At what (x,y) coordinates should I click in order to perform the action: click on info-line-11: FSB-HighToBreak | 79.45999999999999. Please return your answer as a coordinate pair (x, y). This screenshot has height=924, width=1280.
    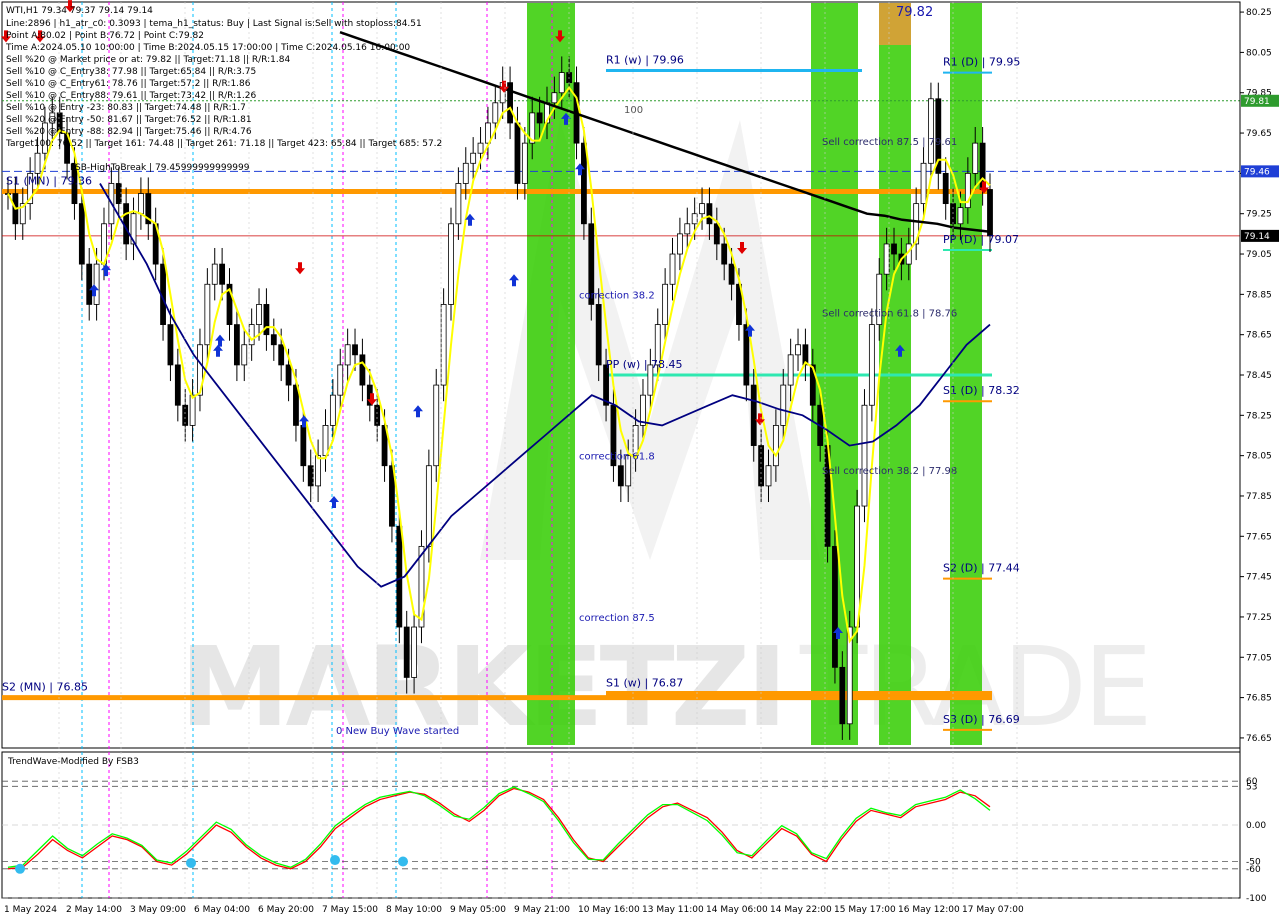
    Looking at the image, I should click on (160, 168).